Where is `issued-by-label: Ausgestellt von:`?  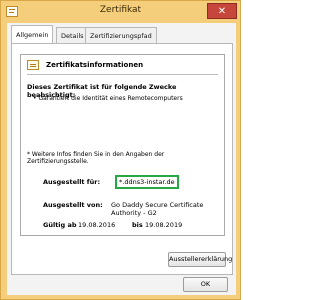
issued-by-label: Ausgestellt von: is located at coordinates (73, 205).